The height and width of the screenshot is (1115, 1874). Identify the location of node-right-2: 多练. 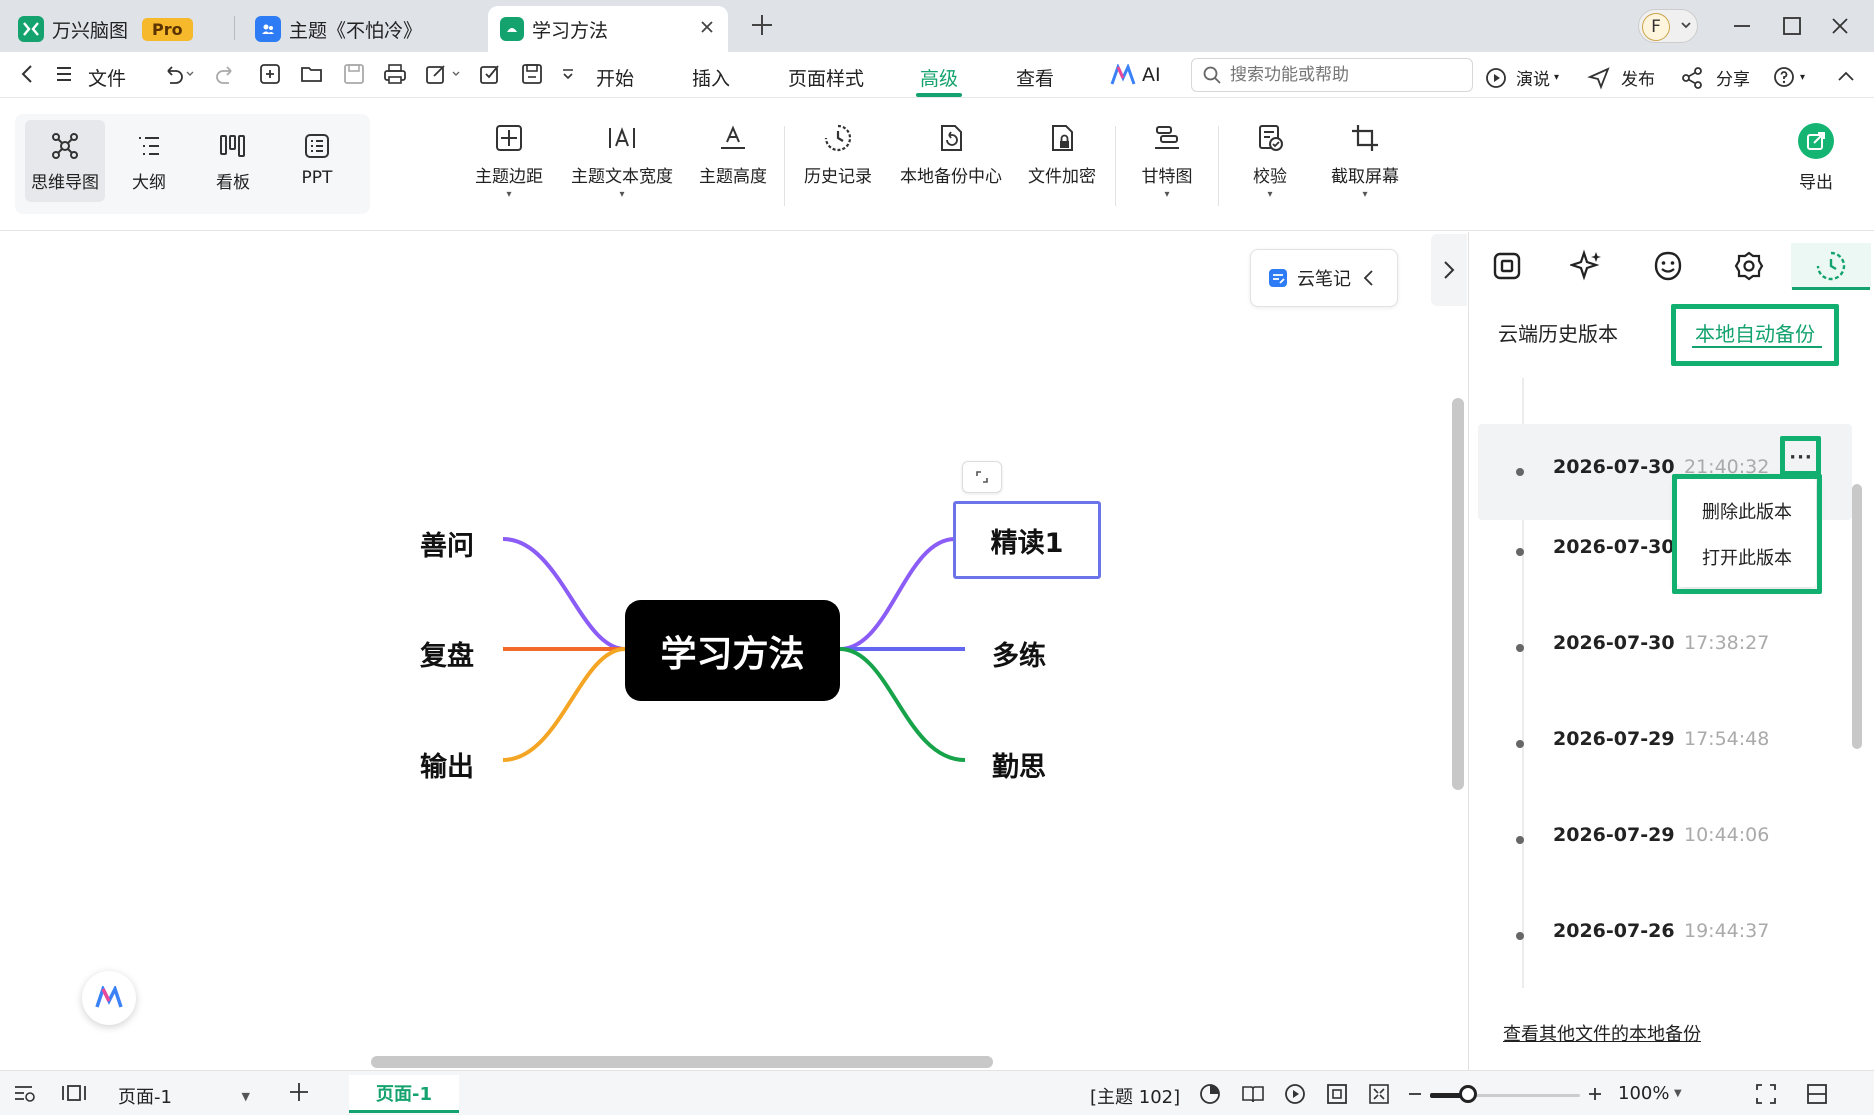
(1019, 653).